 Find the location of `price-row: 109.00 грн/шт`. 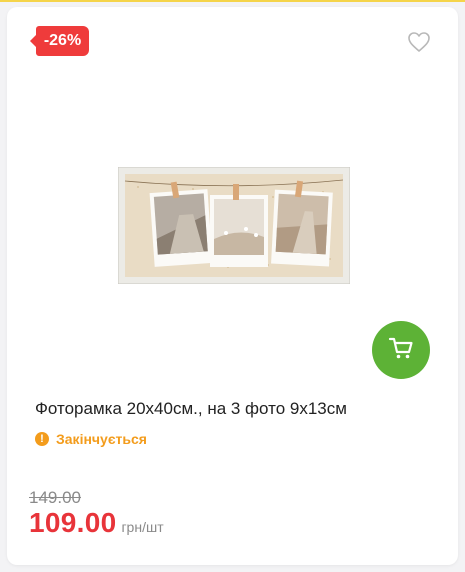

price-row: 109.00 грн/шт is located at coordinates (96, 523).